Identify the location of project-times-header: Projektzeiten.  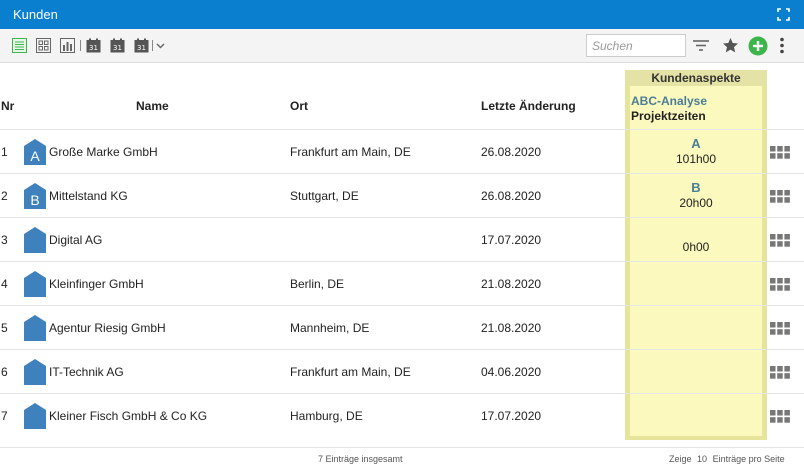
(668, 116).